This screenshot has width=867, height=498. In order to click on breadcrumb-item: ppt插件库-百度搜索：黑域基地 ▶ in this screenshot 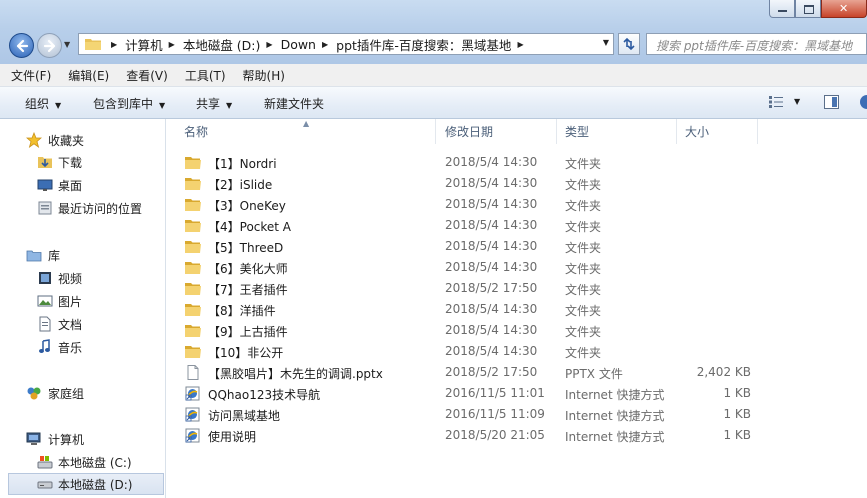, I will do `click(433, 44)`.